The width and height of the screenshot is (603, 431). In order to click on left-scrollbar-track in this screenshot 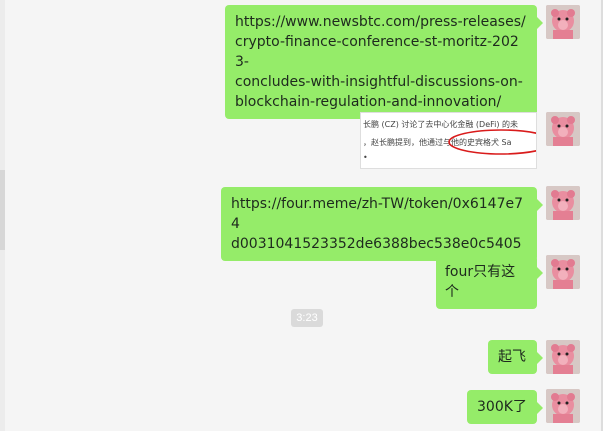, I will do `click(2, 215)`.